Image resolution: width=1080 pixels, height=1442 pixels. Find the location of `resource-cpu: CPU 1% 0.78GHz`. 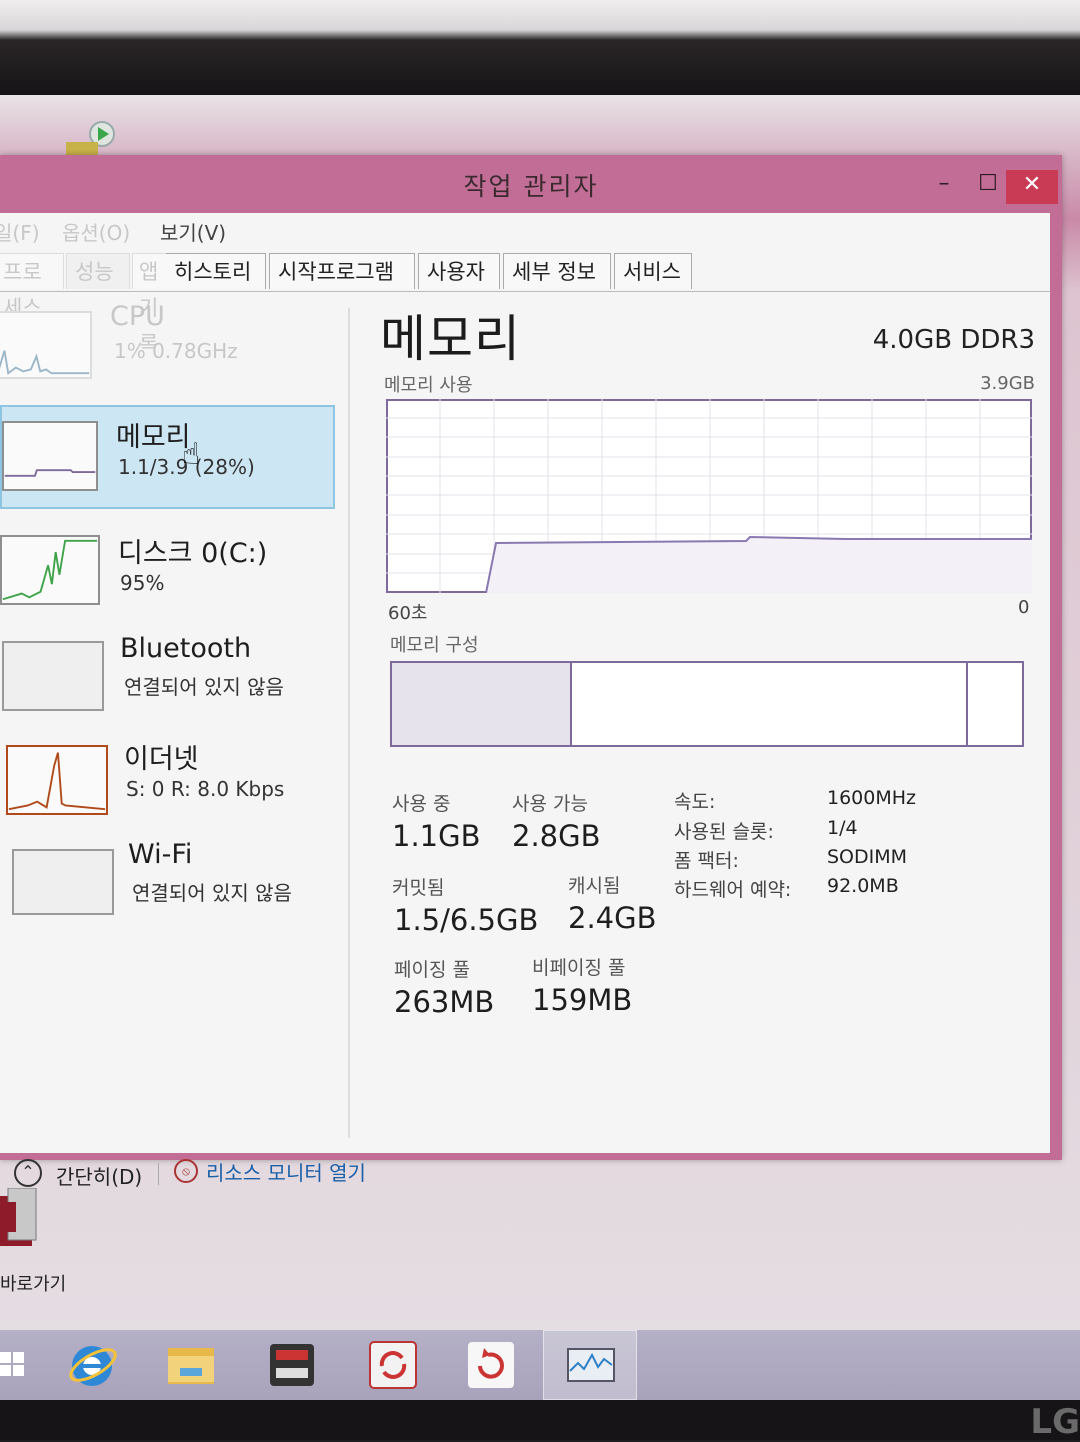

resource-cpu: CPU 1% 0.78GHz is located at coordinates (167, 353).